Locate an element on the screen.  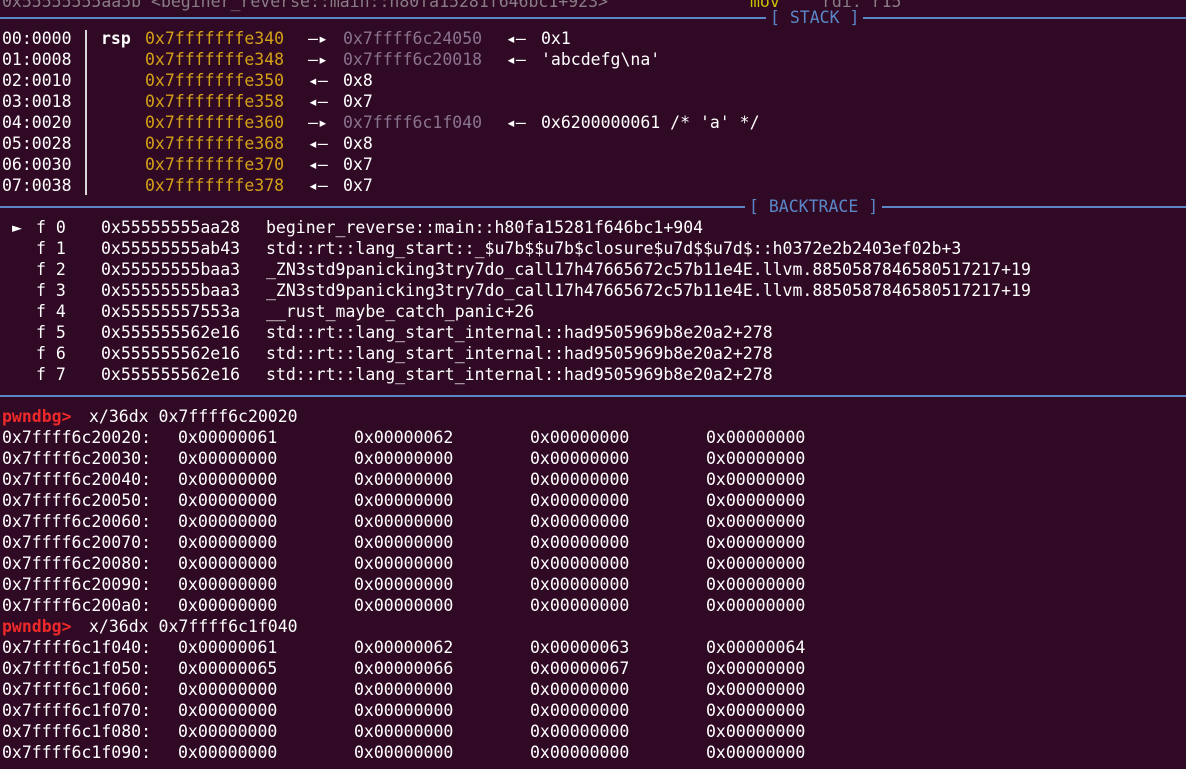
stack-row: 06:0030 0x7fffffffe370 ◂— 0x7 is located at coordinates (187, 164).